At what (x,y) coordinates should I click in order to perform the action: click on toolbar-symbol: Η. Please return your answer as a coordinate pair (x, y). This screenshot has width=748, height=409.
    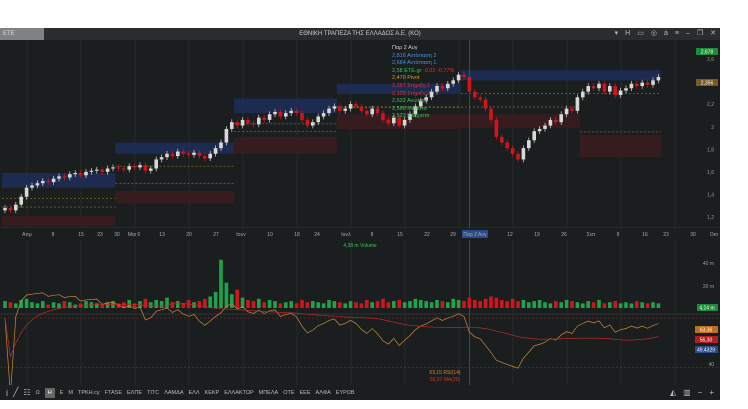
    Looking at the image, I should click on (49, 392).